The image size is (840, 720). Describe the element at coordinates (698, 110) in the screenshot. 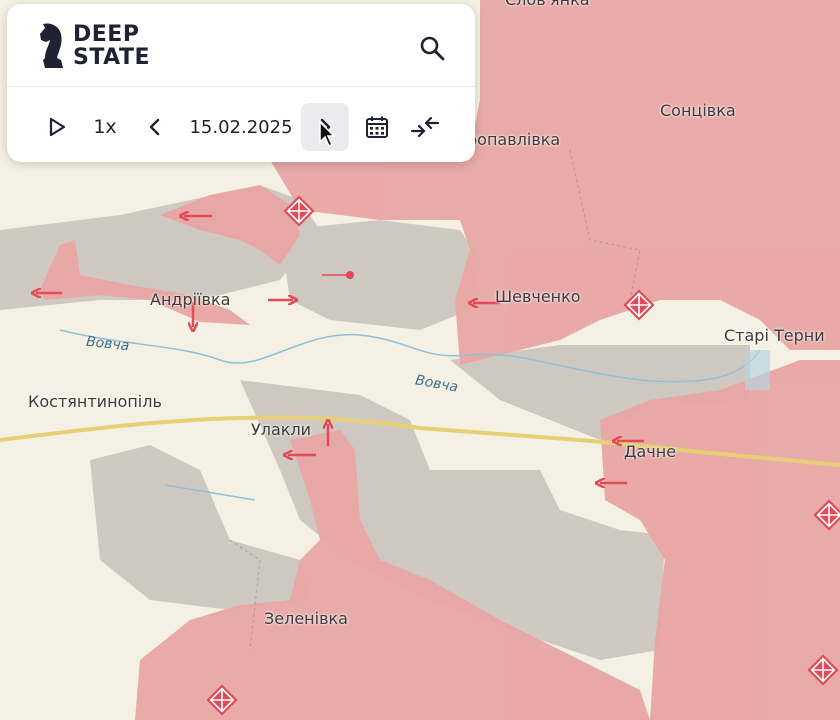

I see `place-label-sontsivka: Сонцівка` at that location.